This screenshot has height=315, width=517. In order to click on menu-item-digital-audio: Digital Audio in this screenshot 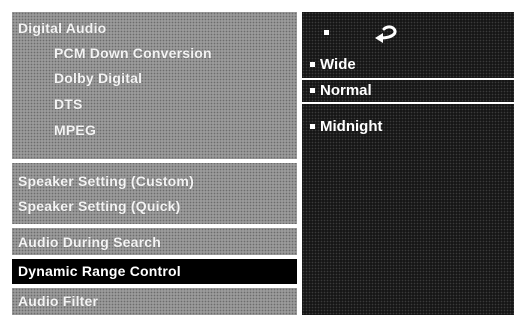, I will do `click(154, 28)`.